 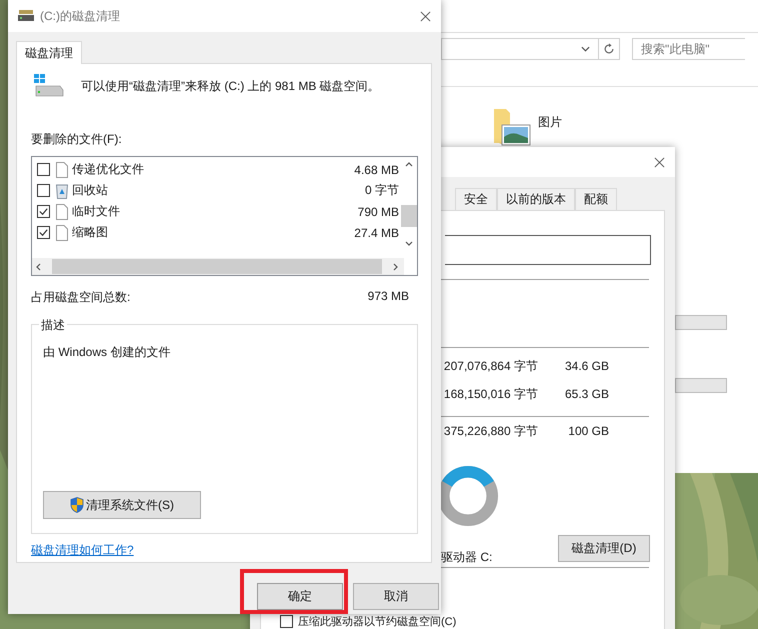 What do you see at coordinates (490, 431) in the screenshot?
I see `byte-count: 375,226,880 字节` at bounding box center [490, 431].